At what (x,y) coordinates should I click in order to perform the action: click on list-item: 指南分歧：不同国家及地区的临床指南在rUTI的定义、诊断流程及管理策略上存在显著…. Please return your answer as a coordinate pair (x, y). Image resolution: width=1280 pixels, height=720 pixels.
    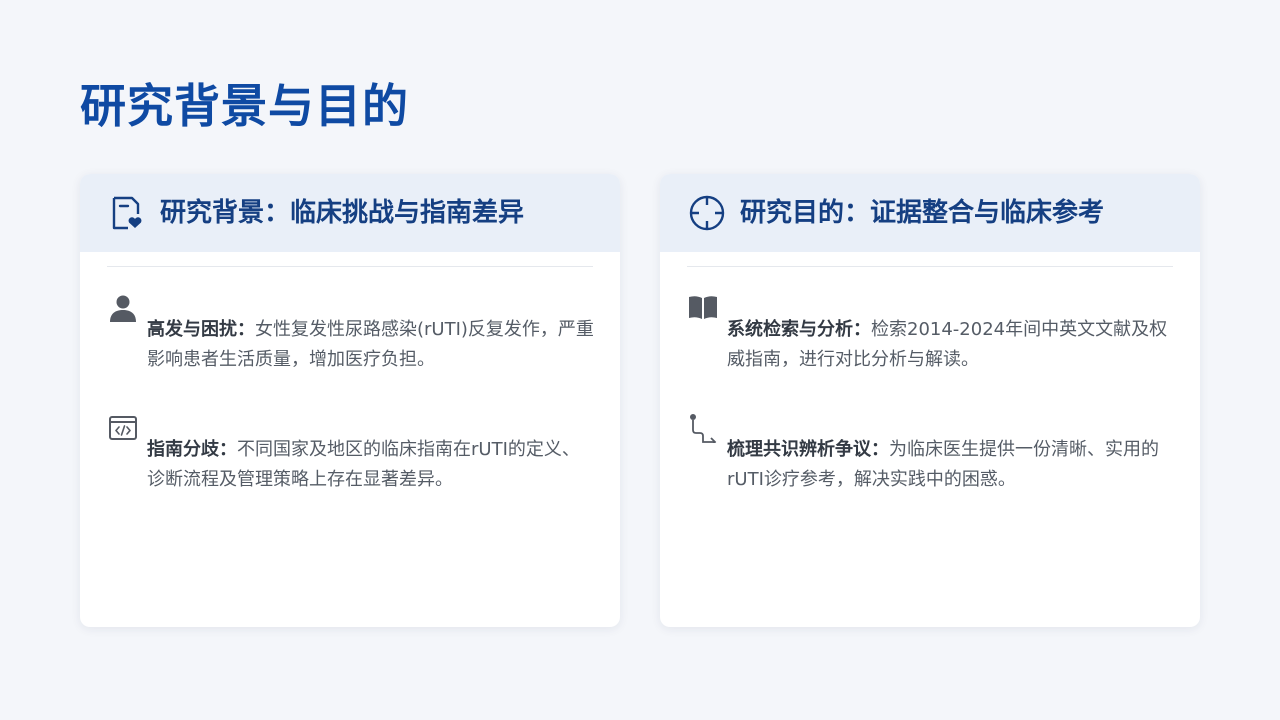
    Looking at the image, I should click on (350, 447).